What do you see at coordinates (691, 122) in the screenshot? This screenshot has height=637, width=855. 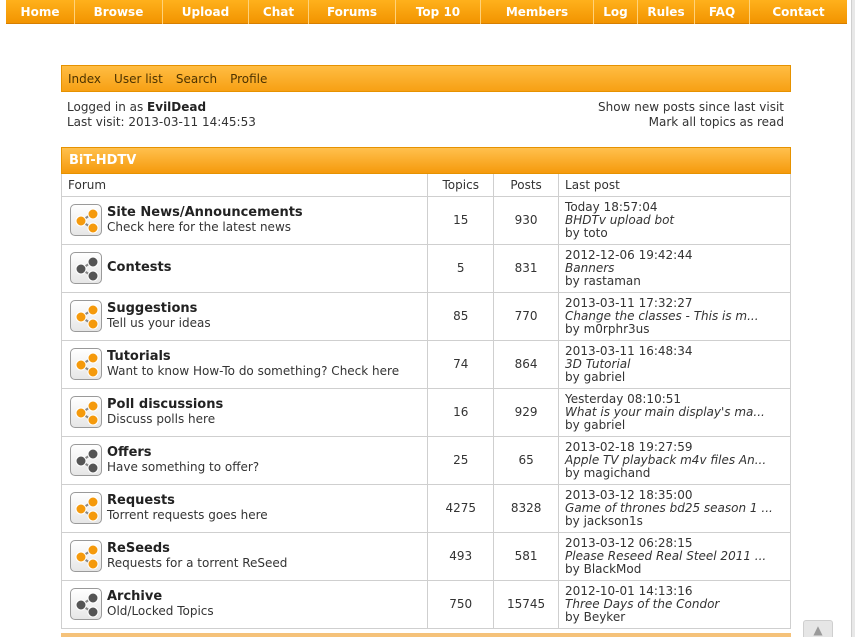 I see `mark-all-read-link: Mark all topics as read` at bounding box center [691, 122].